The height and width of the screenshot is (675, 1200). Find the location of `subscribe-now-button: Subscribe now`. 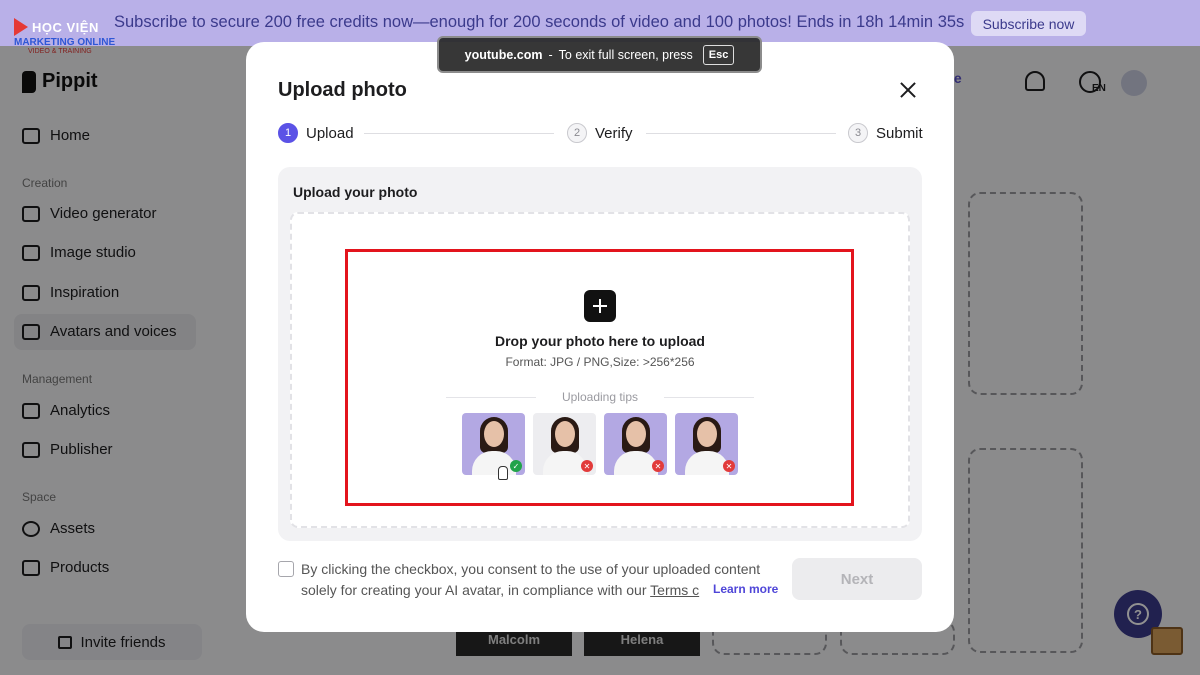

subscribe-now-button: Subscribe now is located at coordinates (1028, 23).